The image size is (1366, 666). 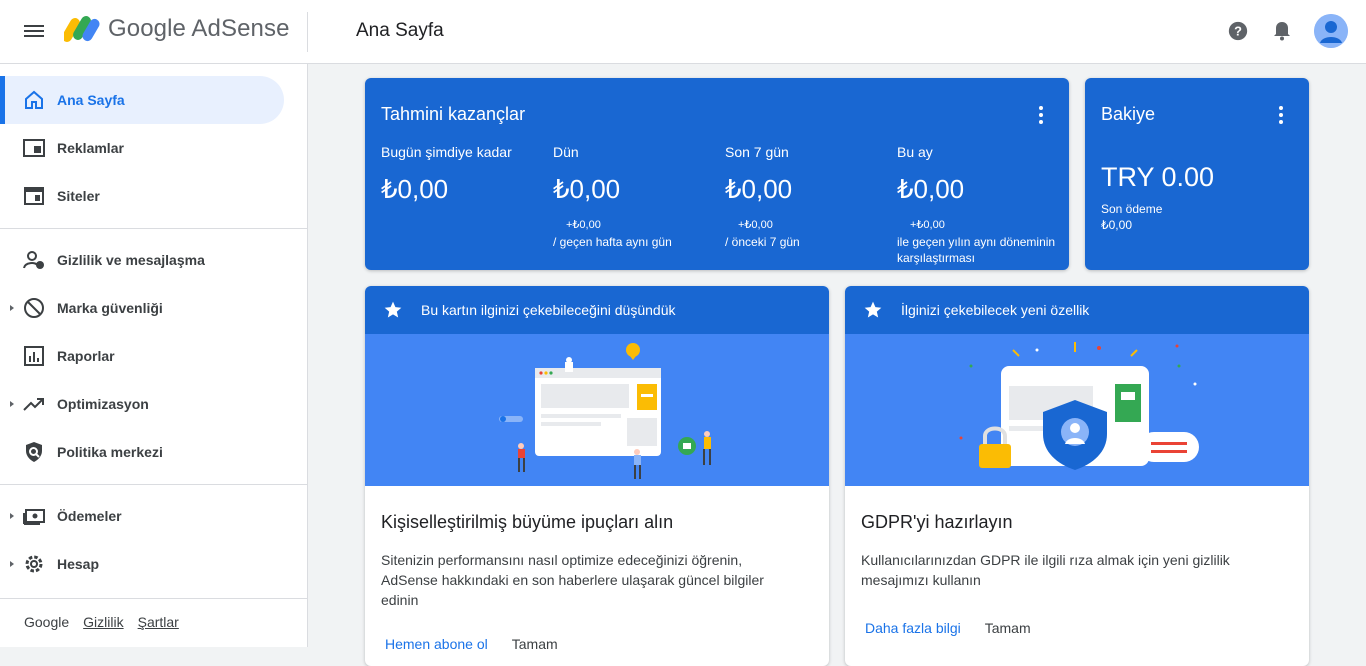 I want to click on sidebar-item-policy: Politika merkezi, so click(x=142, y=452).